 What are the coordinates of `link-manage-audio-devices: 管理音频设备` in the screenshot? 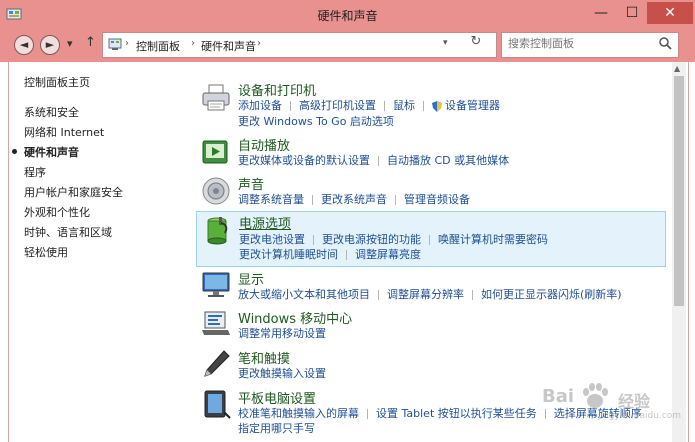 It's located at (437, 199).